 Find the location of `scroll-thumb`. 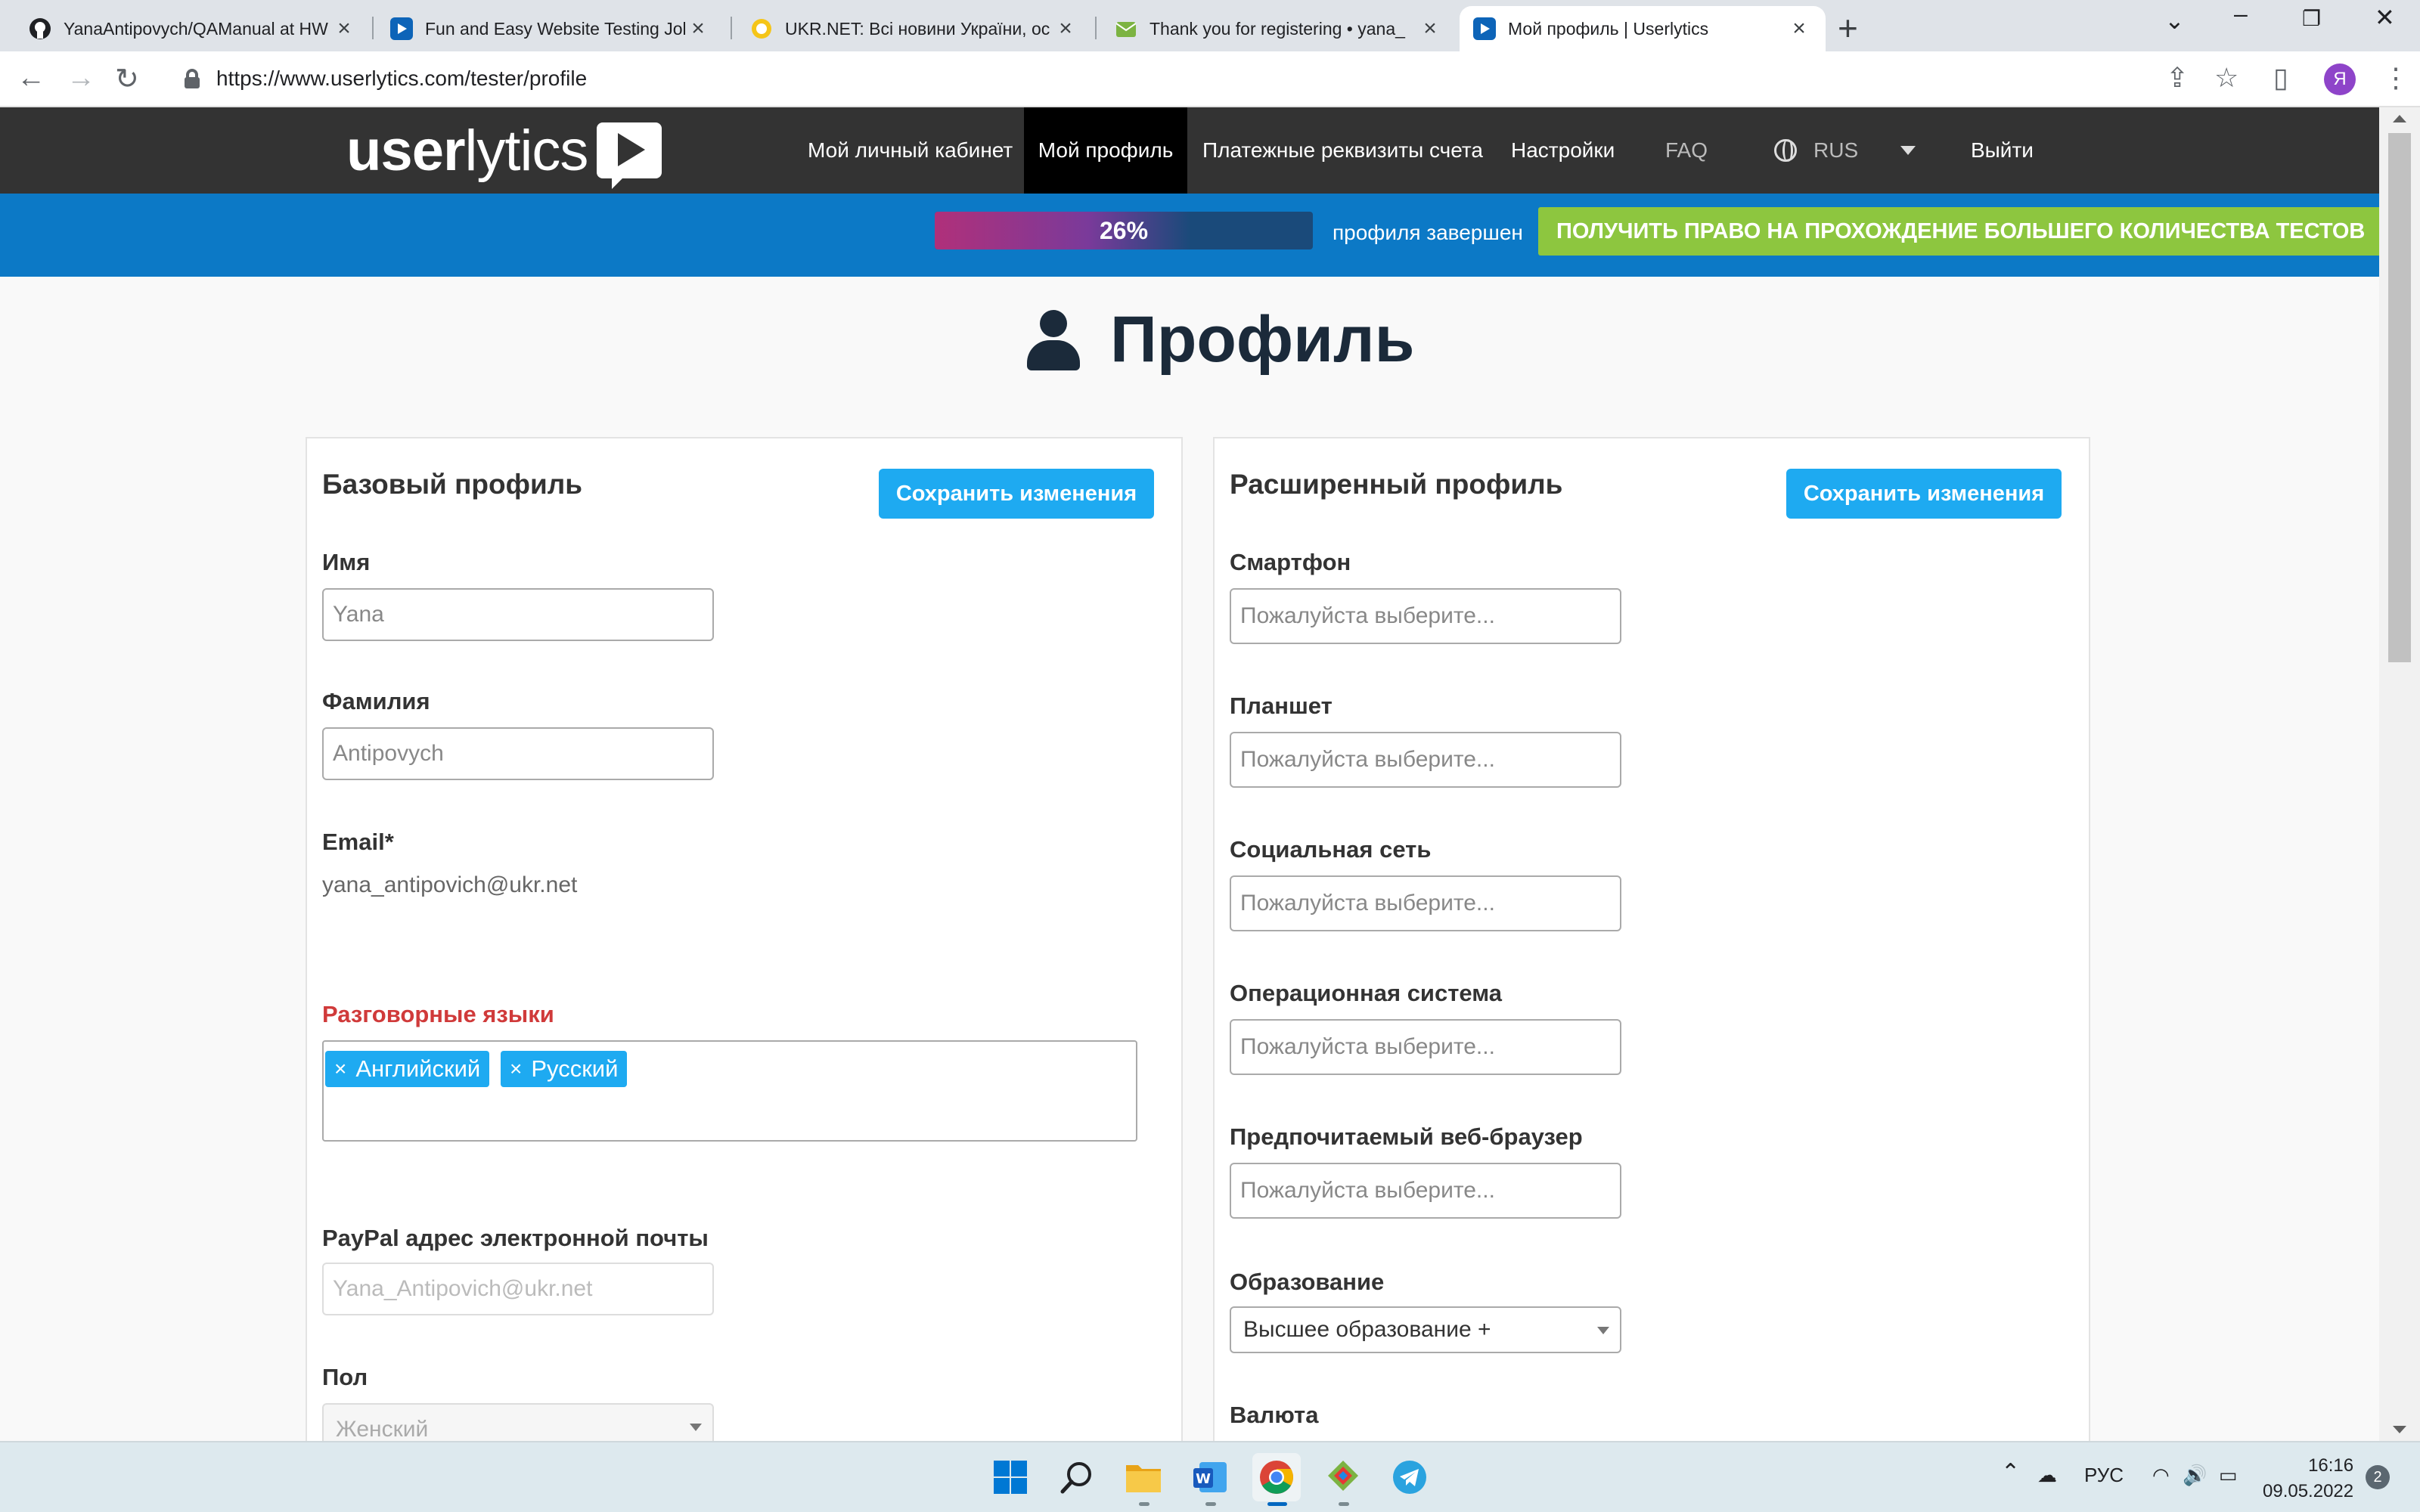

scroll-thumb is located at coordinates (2399, 398).